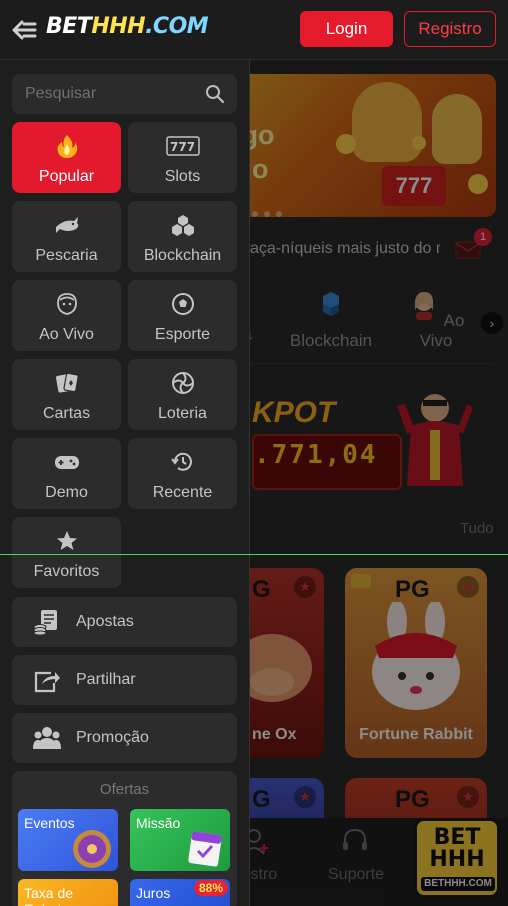 Image resolution: width=508 pixels, height=906 pixels. I want to click on tile-label: Blockchain, so click(182, 255).